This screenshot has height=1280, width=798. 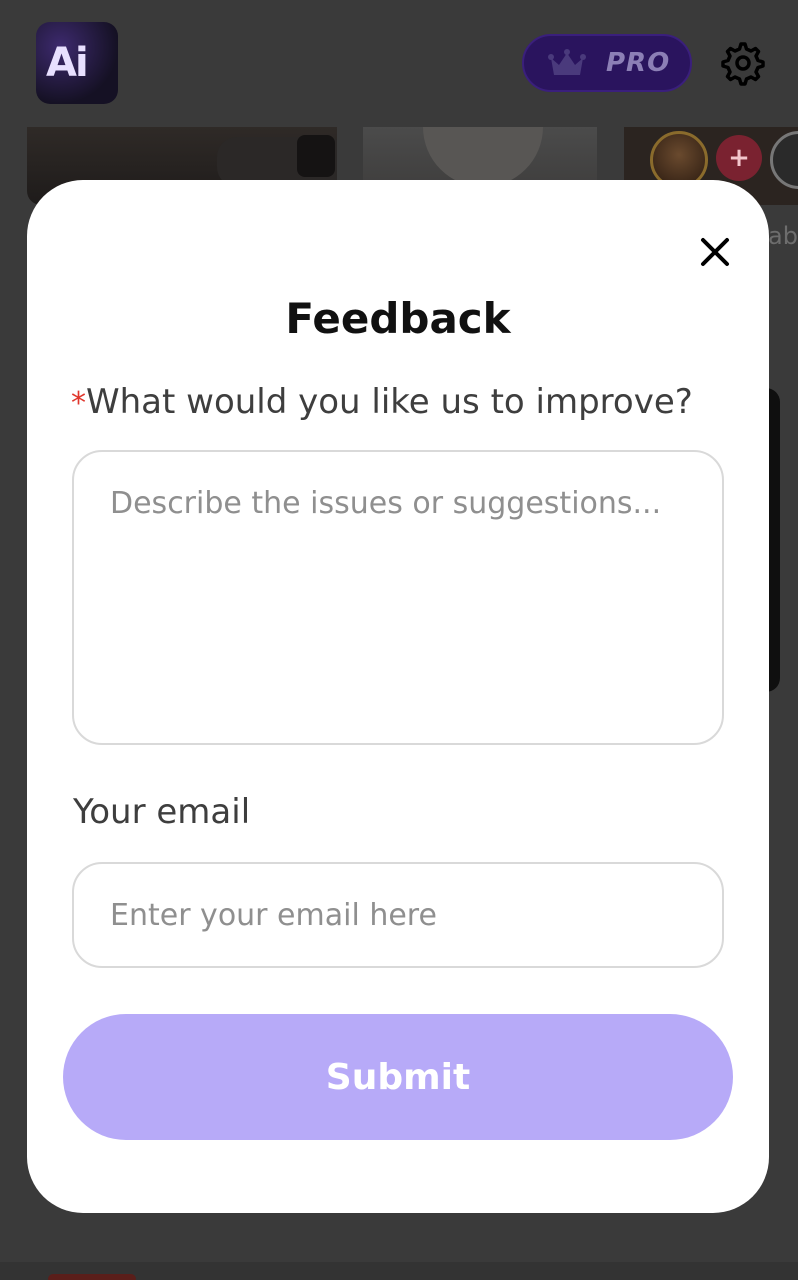 I want to click on avatar, so click(x=784, y=160).